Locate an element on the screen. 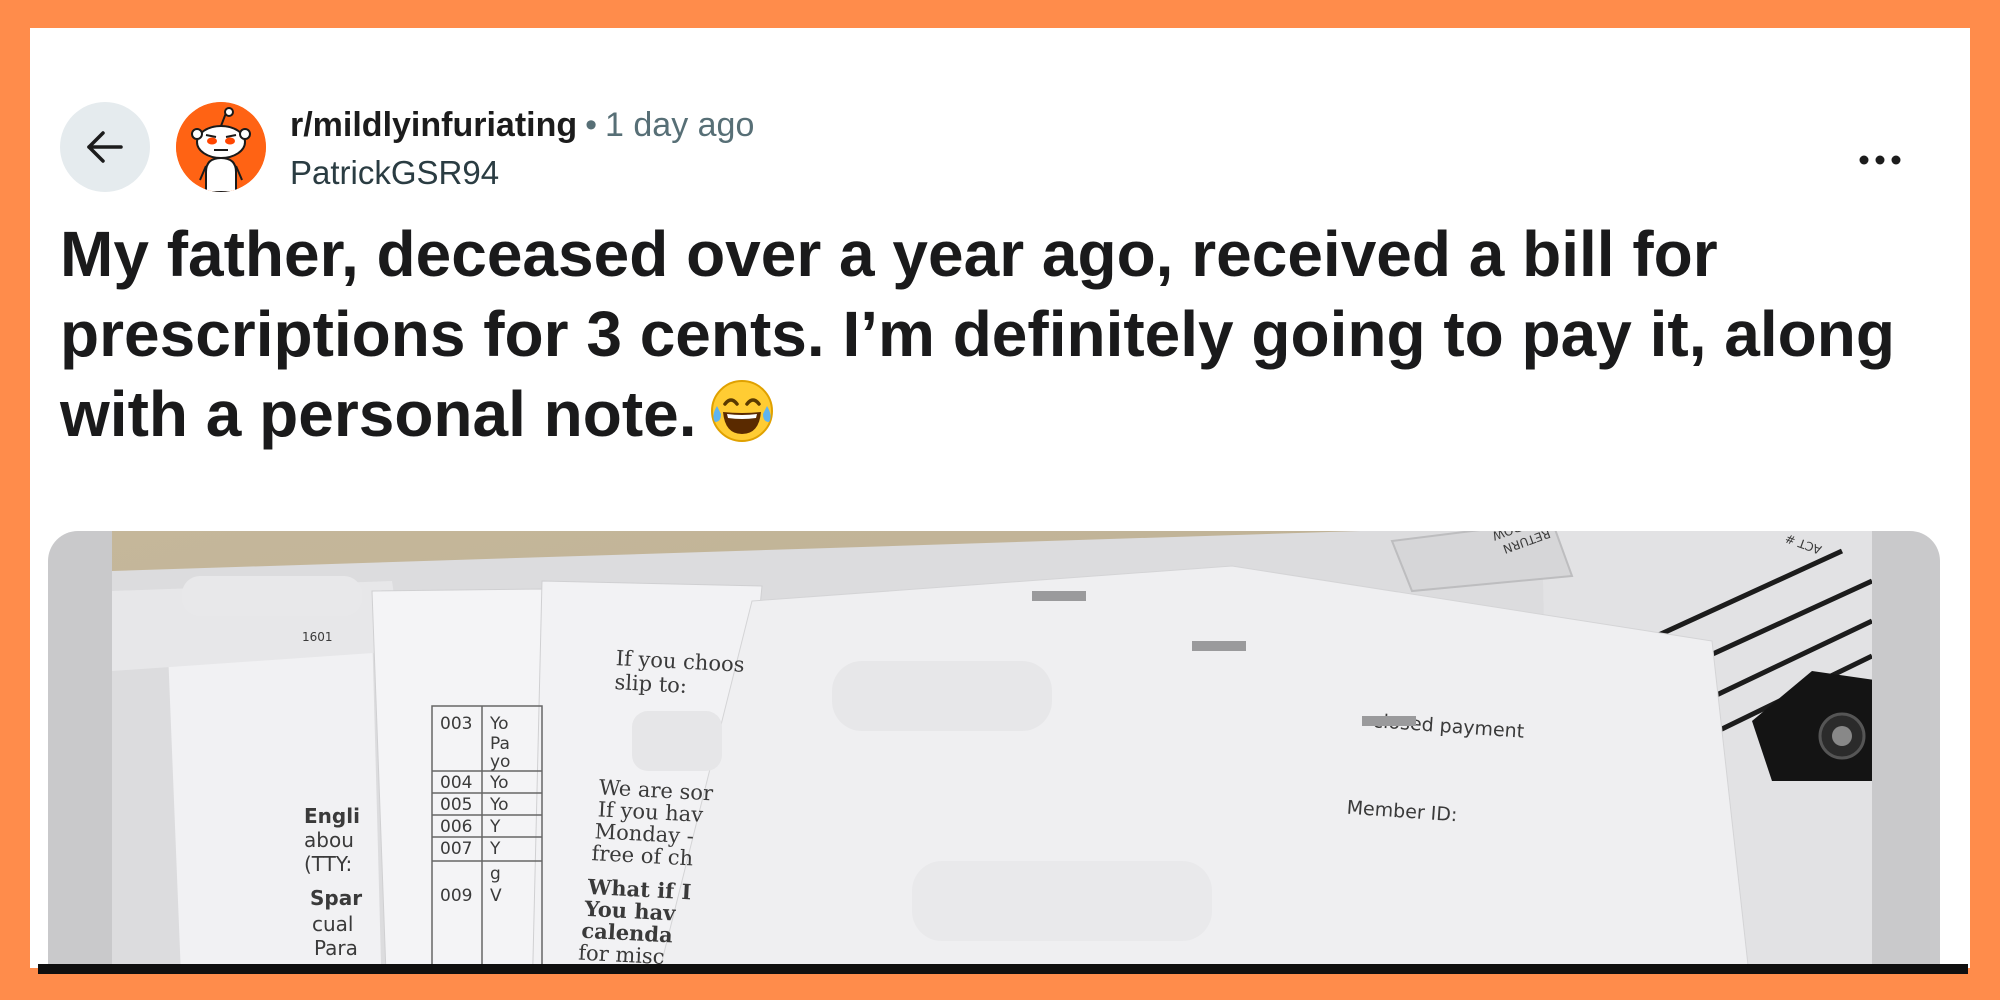  post-author: PatrickGSR94 is located at coordinates (394, 173).